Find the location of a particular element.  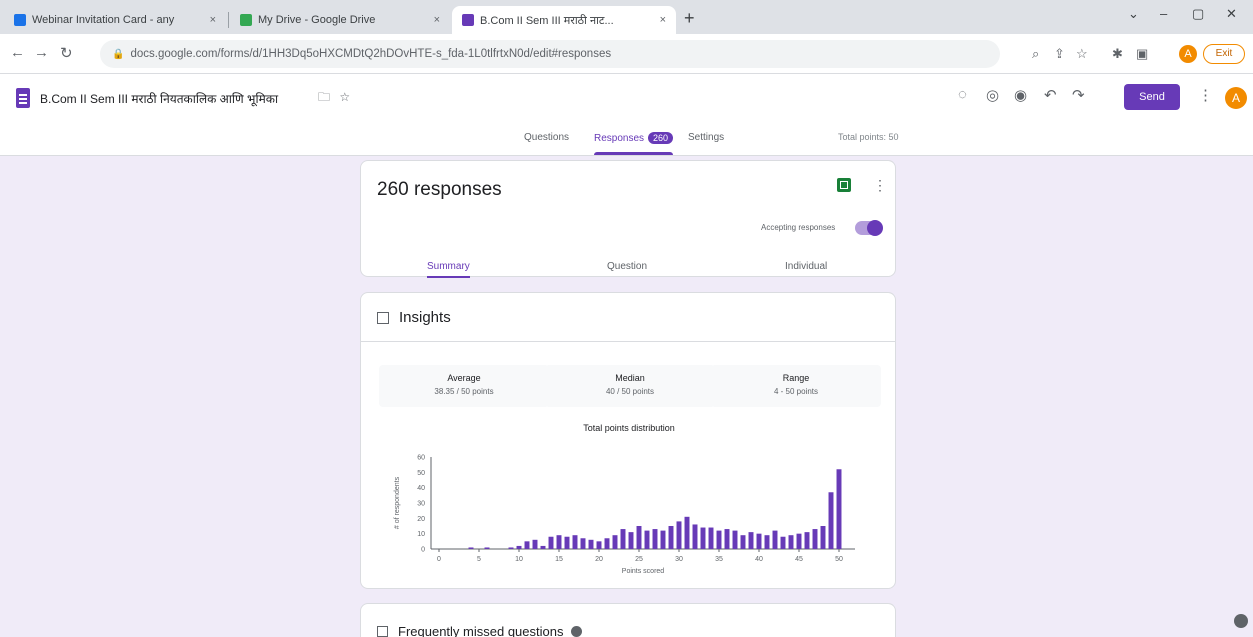

lock-icon: 🔒 is located at coordinates (118, 54).